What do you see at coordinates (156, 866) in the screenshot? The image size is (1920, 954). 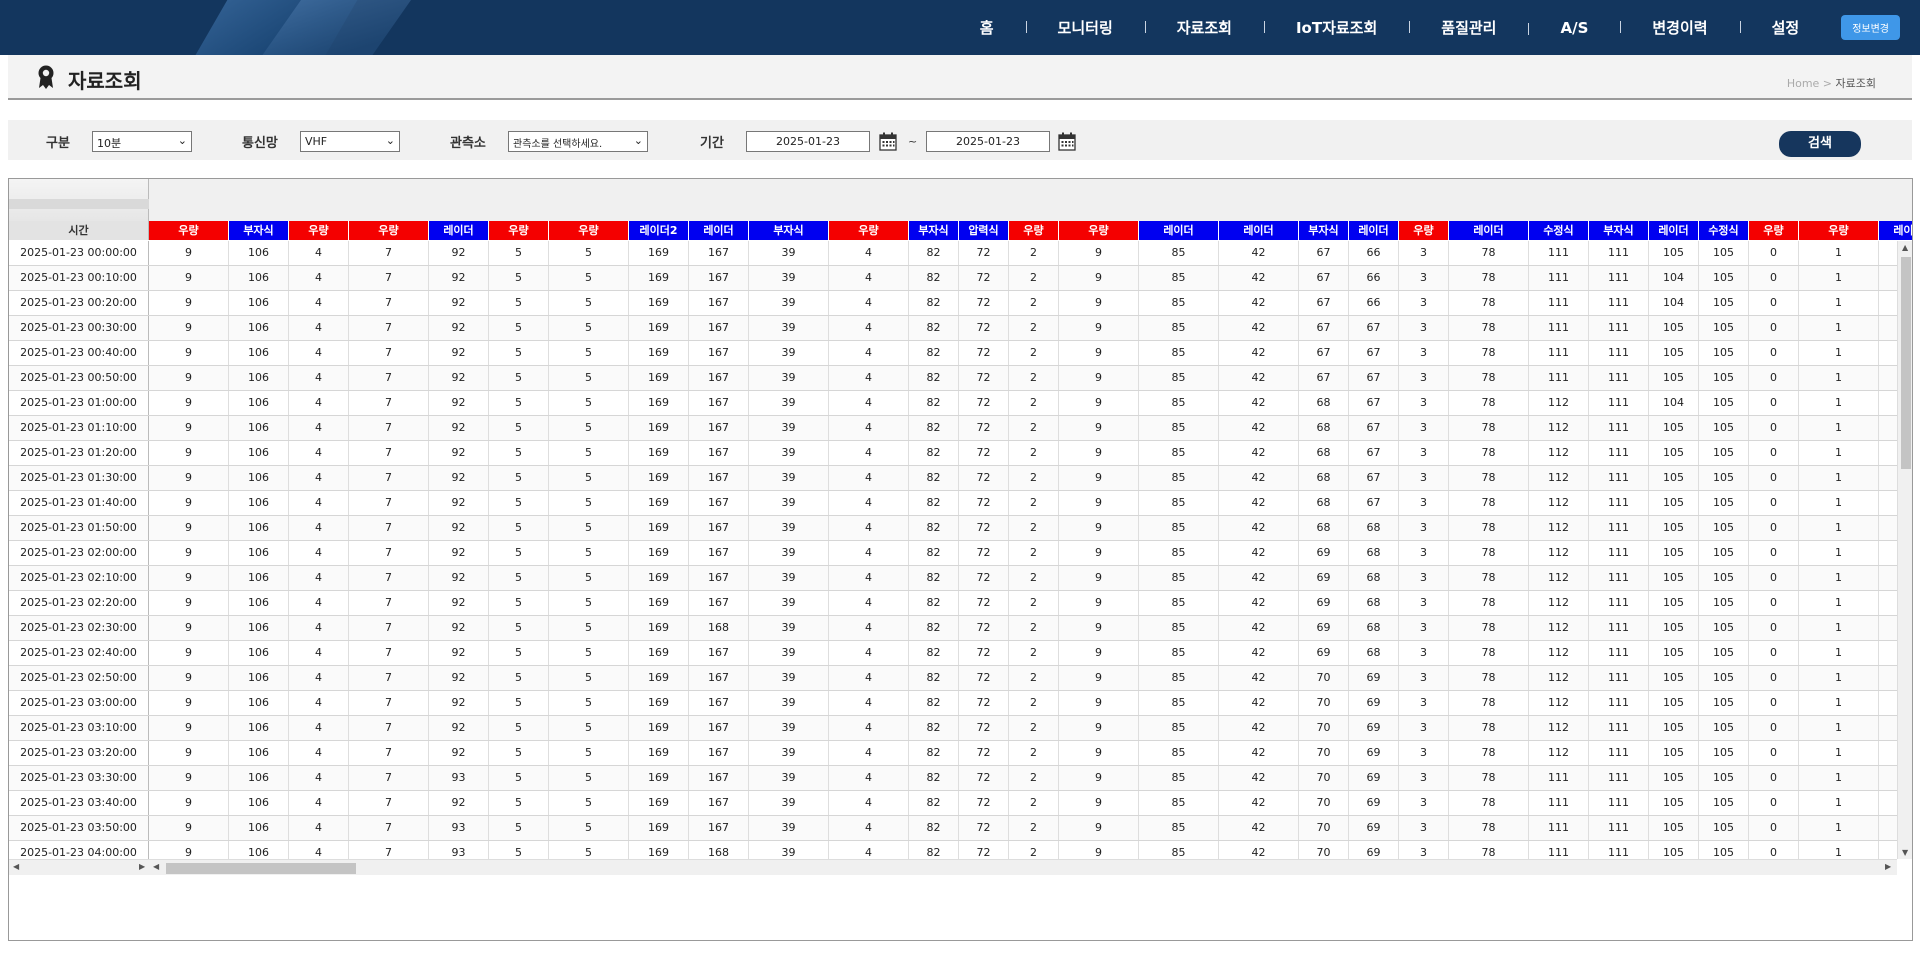 I see `scroll-left-main-icon: ◀` at bounding box center [156, 866].